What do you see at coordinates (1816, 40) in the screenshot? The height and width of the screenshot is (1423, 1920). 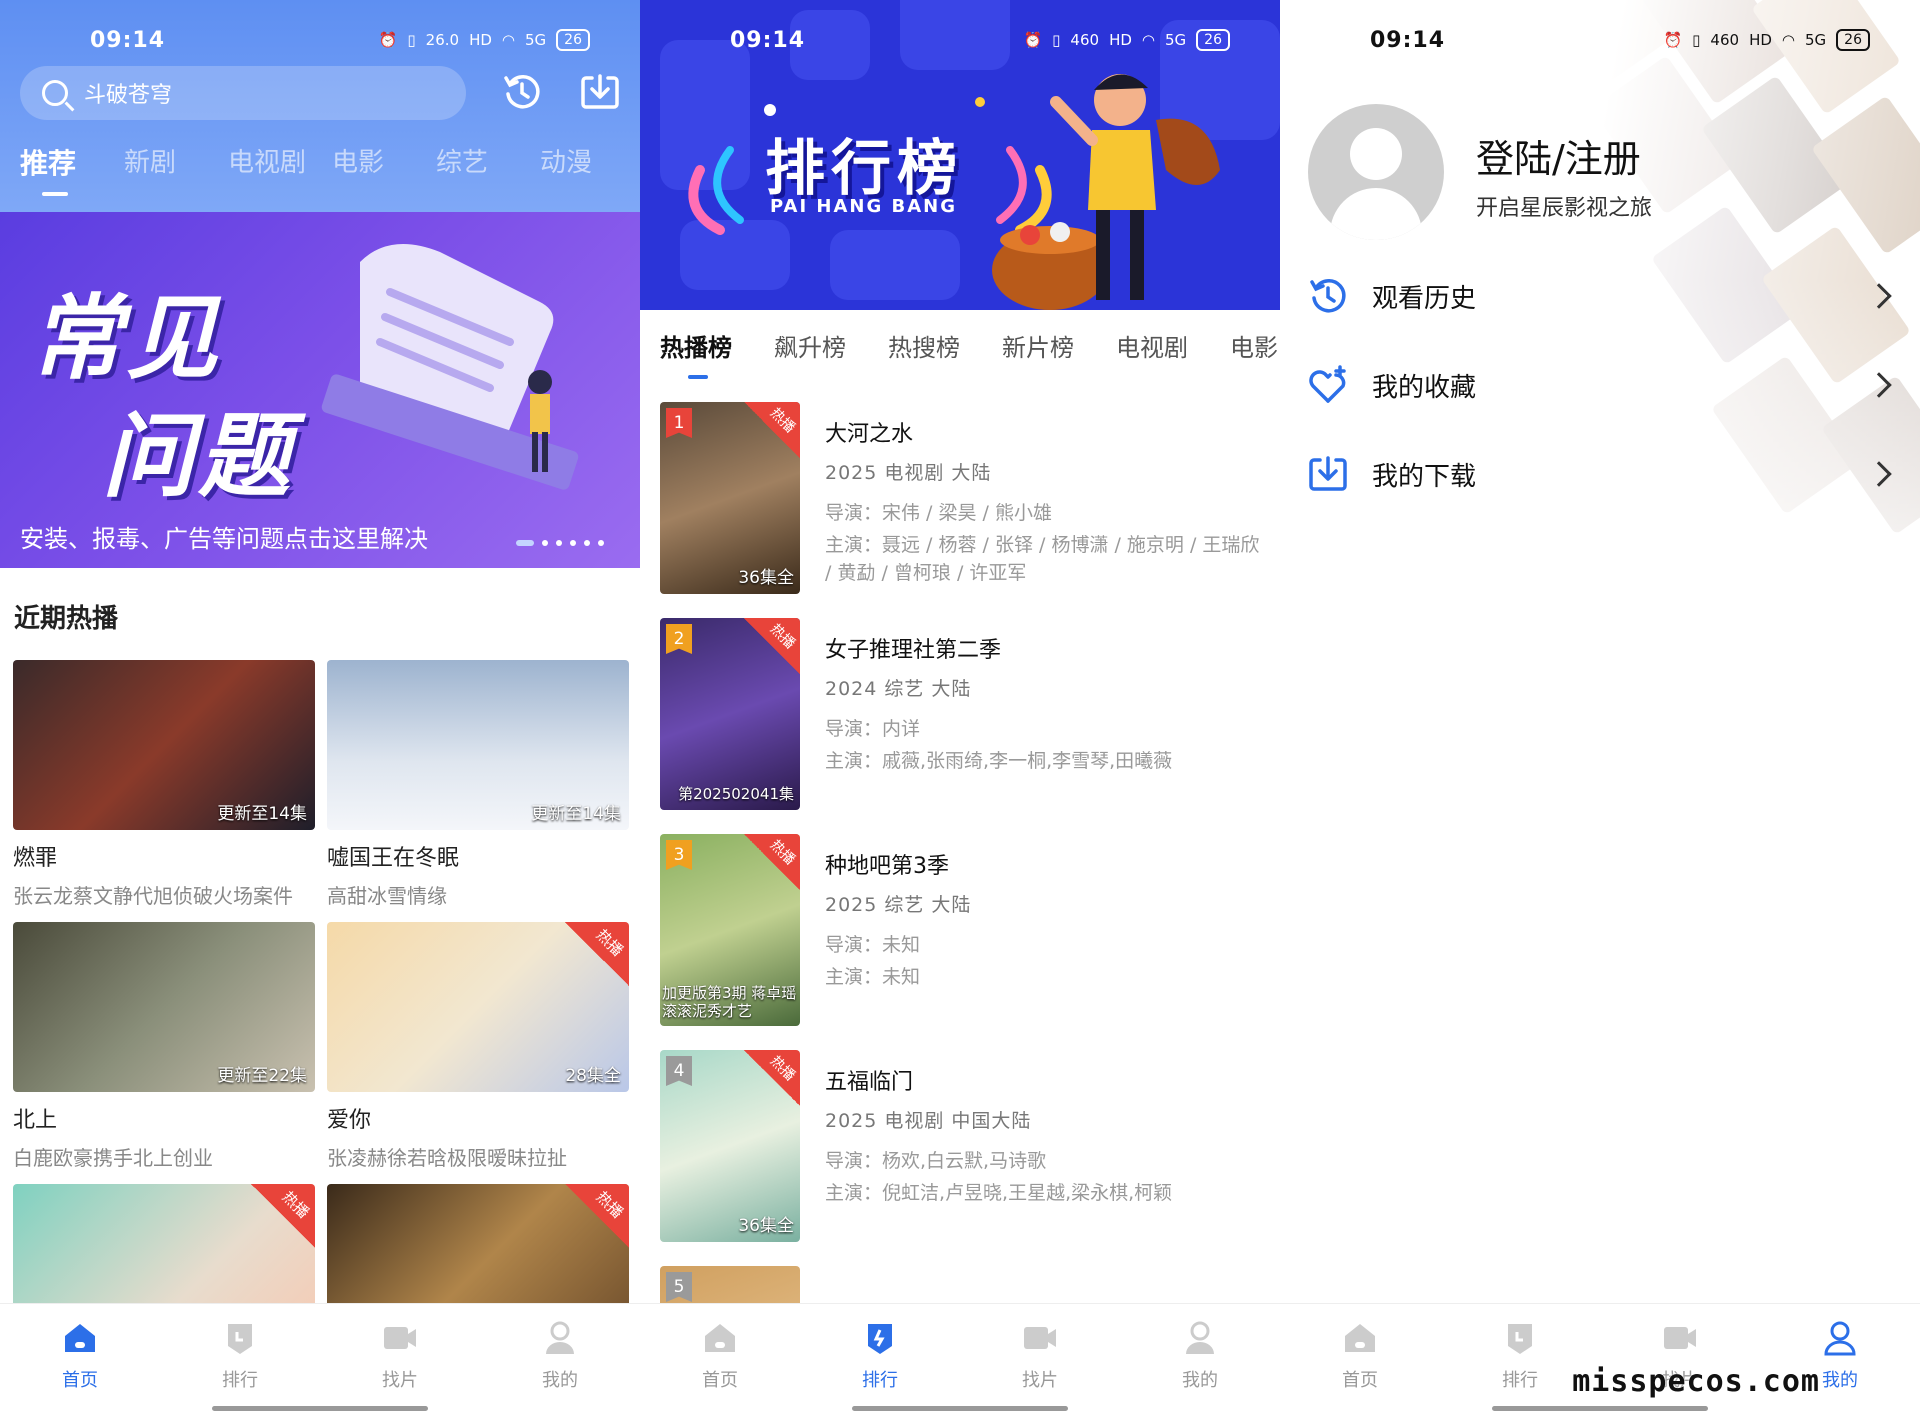 I see `signal-icon: 5G` at bounding box center [1816, 40].